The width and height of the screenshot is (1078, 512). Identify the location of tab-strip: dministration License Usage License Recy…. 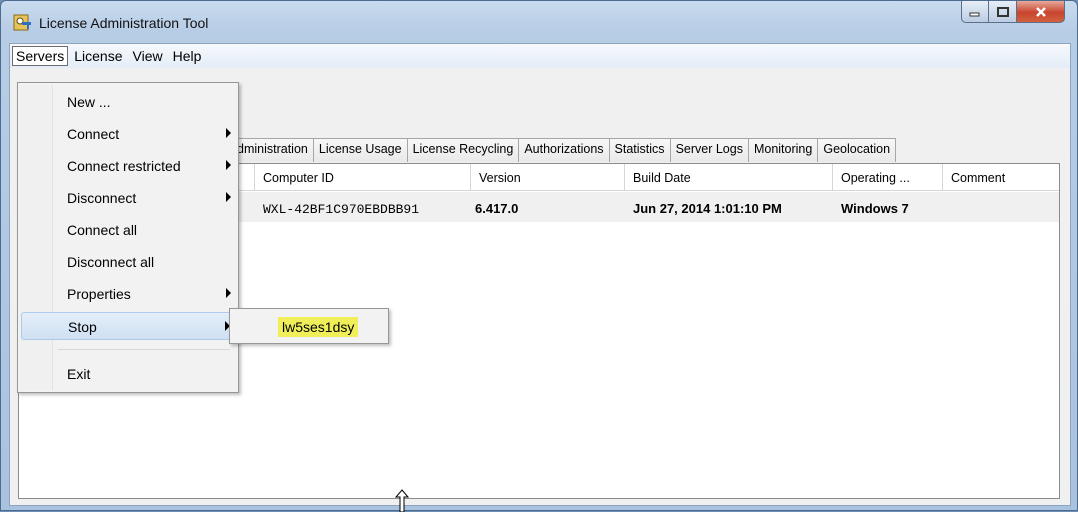
(564, 150).